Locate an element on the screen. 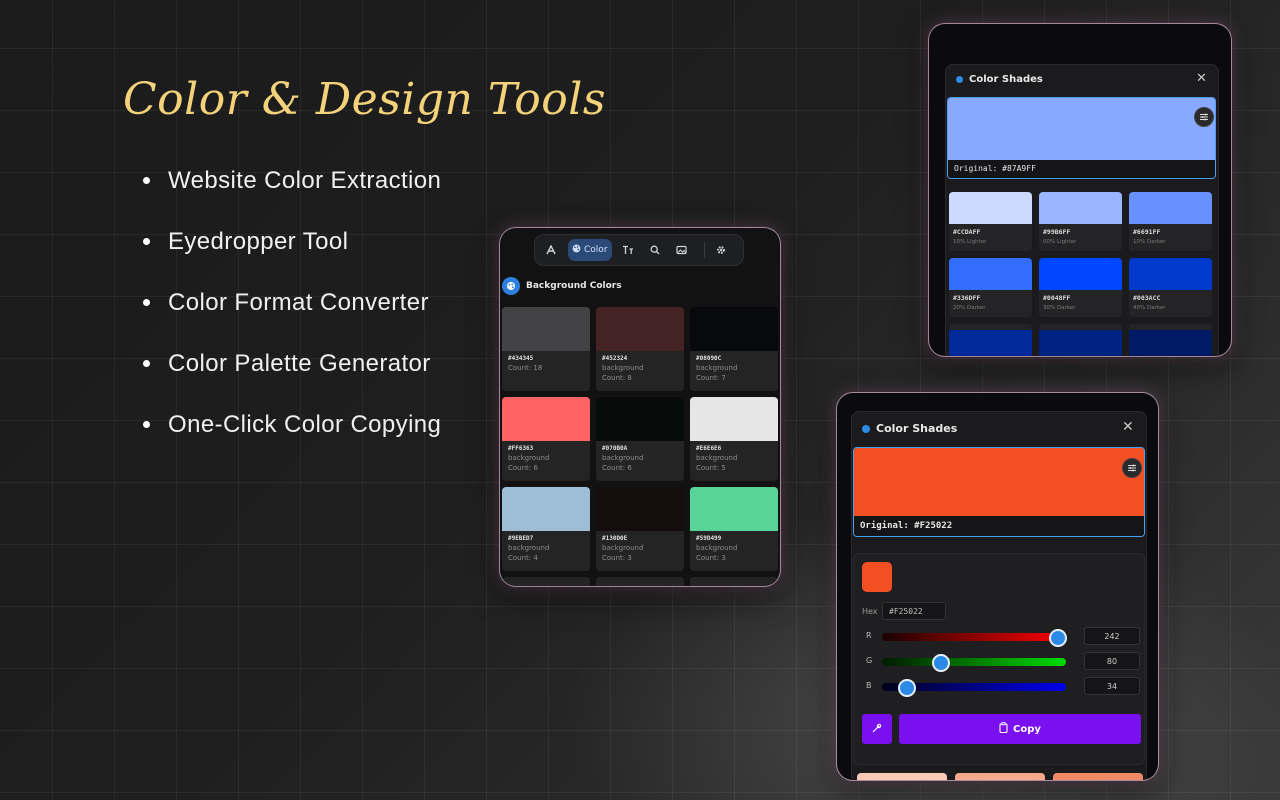 The width and height of the screenshot is (1280, 800). shade-label: 20% Darker is located at coordinates (969, 308).